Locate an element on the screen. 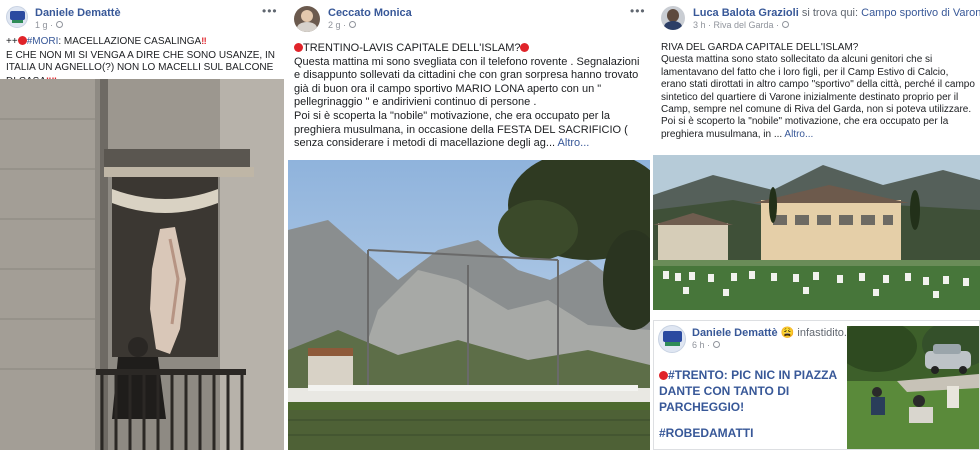 This screenshot has width=980, height=450. post-header: Daniele Demattè 😩 infastidito. 6 h · is located at coordinates (752, 339).